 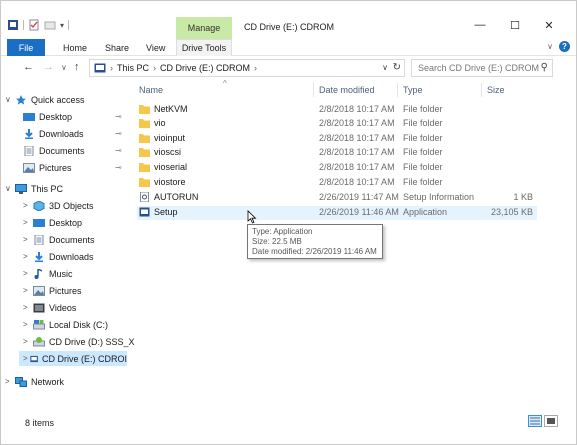 What do you see at coordinates (225, 83) in the screenshot?
I see `sort-ascending-icon: ^` at bounding box center [225, 83].